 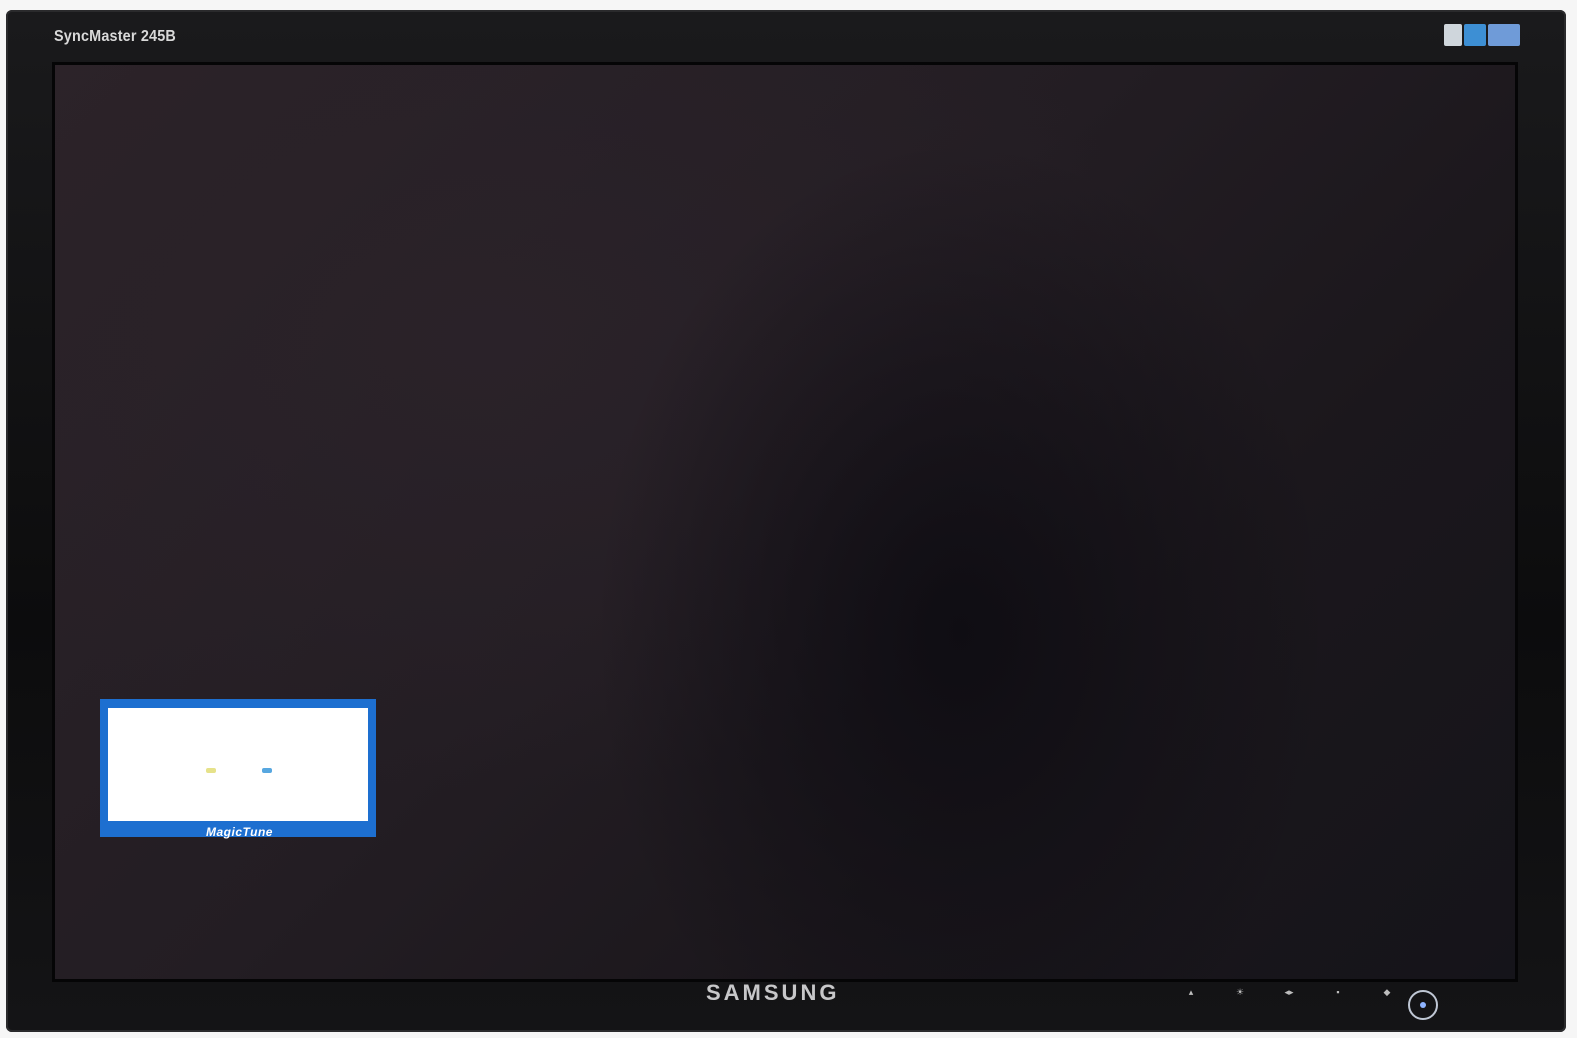 I want to click on osd-panel, so click(x=238, y=764).